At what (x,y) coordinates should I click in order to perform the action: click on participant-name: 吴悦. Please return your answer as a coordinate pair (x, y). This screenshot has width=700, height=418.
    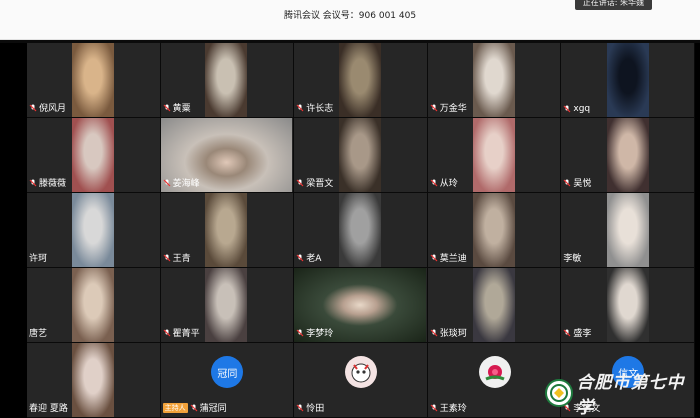
    Looking at the image, I should click on (582, 184).